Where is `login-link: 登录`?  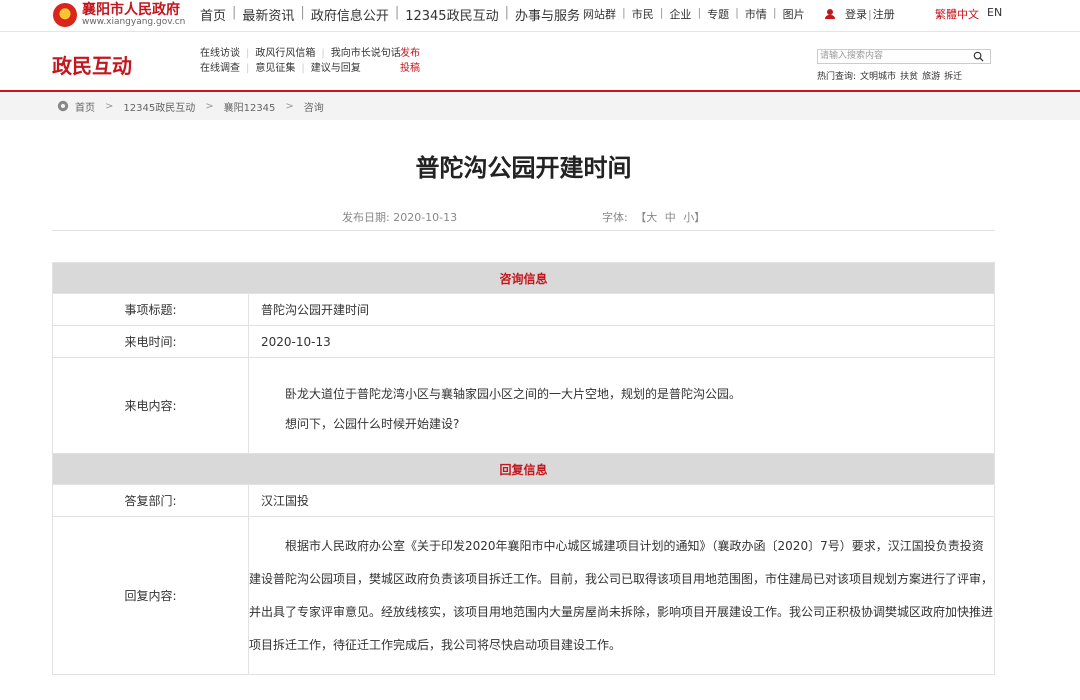 login-link: 登录 is located at coordinates (856, 14).